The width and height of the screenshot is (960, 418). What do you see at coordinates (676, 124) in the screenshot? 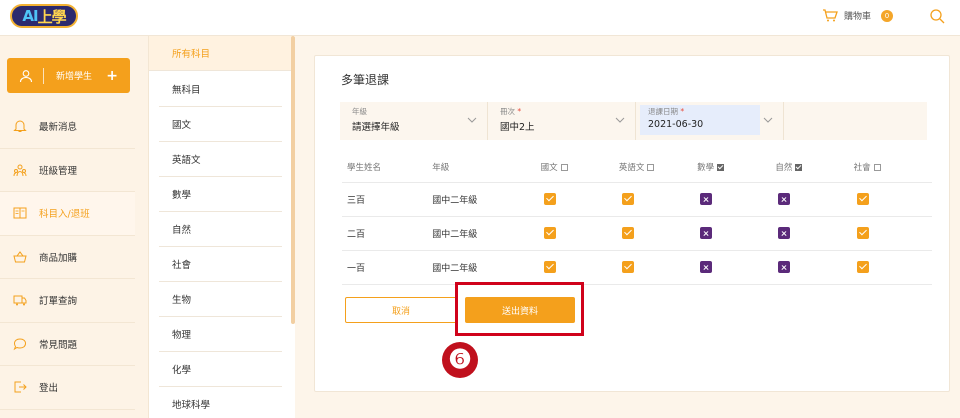
I see `date-picker-value: 2021-06-30` at bounding box center [676, 124].